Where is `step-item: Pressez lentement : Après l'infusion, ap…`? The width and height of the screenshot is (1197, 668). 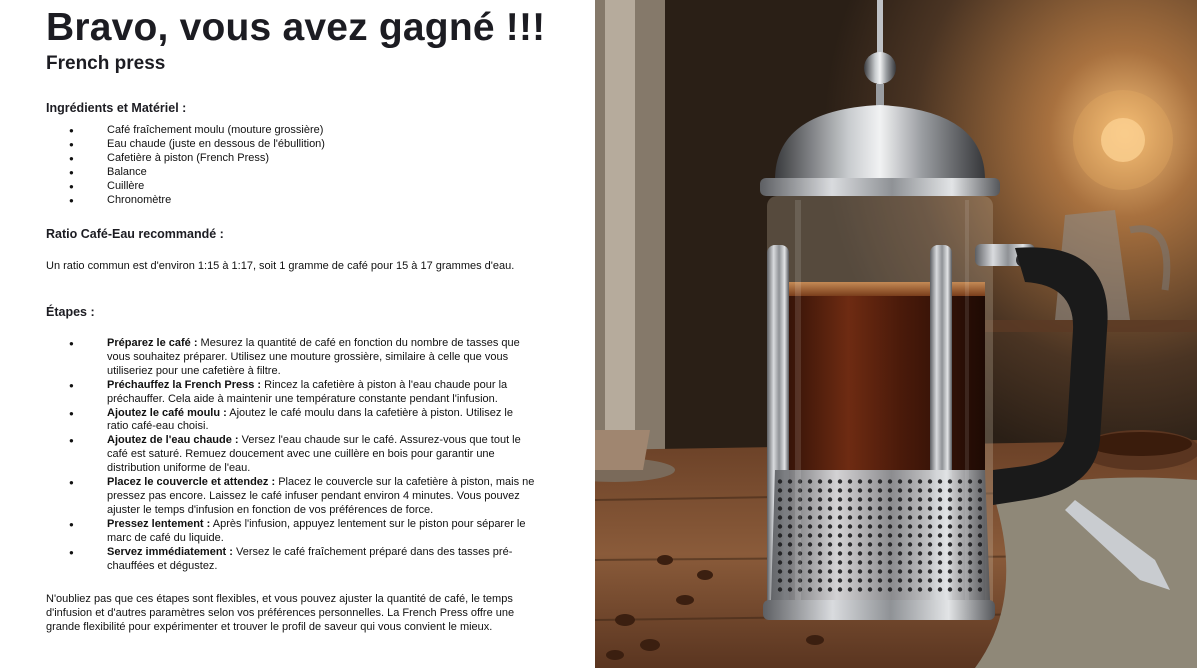 step-item: Pressez lentement : Après l'infusion, ap… is located at coordinates (291, 532).